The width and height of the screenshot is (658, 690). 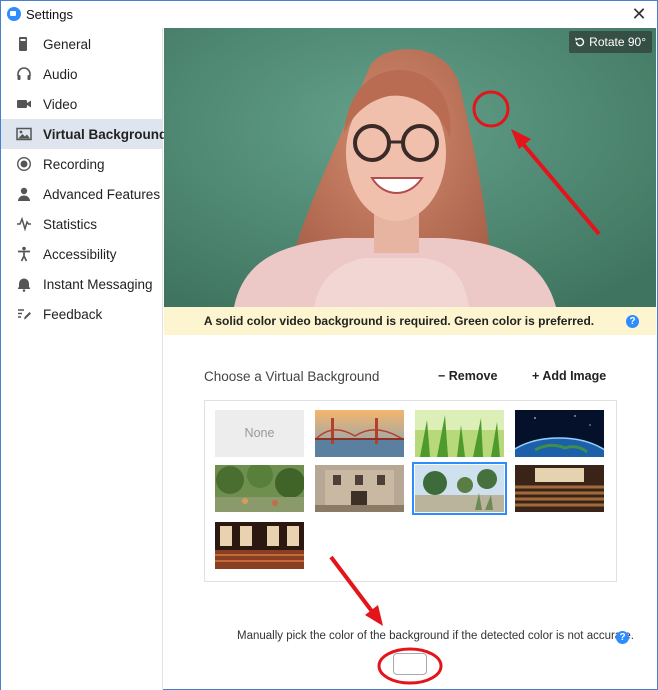 I want to click on background-color-picker, so click(x=410, y=664).